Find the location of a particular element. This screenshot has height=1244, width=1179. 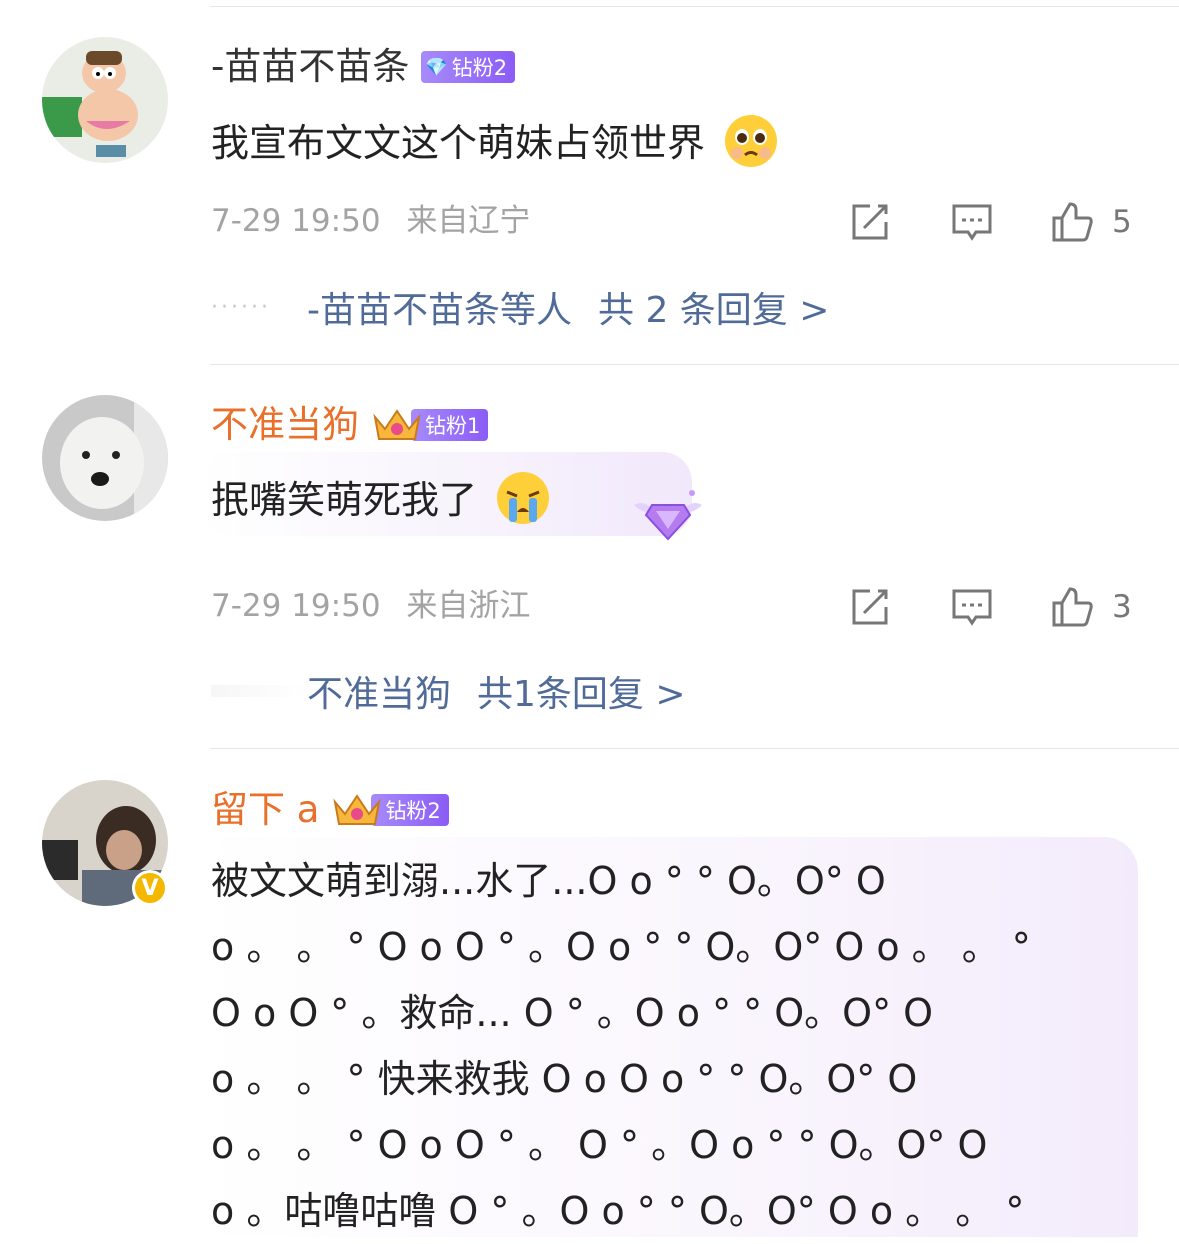

reply-summary: ······ -苗苗不苗条等人 共 2 条回复 > is located at coordinates (520, 307).